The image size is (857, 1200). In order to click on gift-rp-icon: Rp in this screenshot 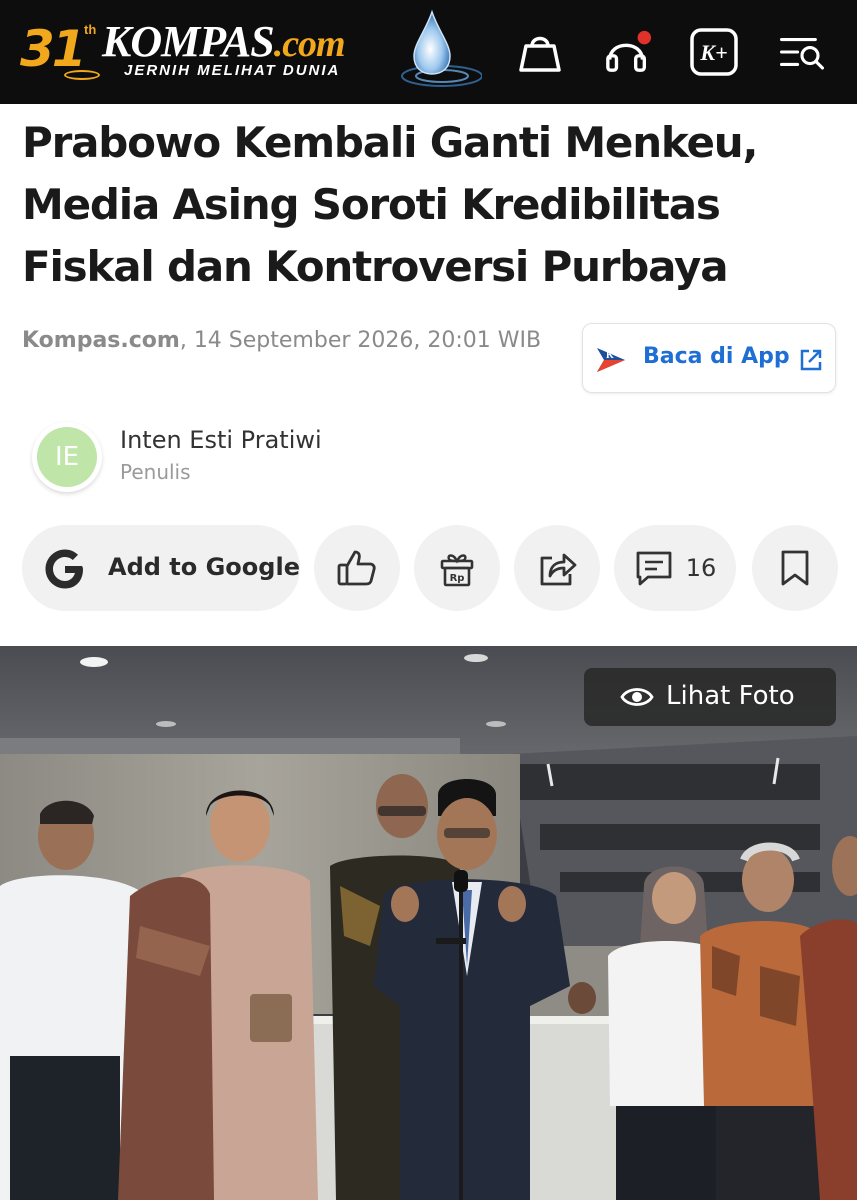, I will do `click(457, 570)`.